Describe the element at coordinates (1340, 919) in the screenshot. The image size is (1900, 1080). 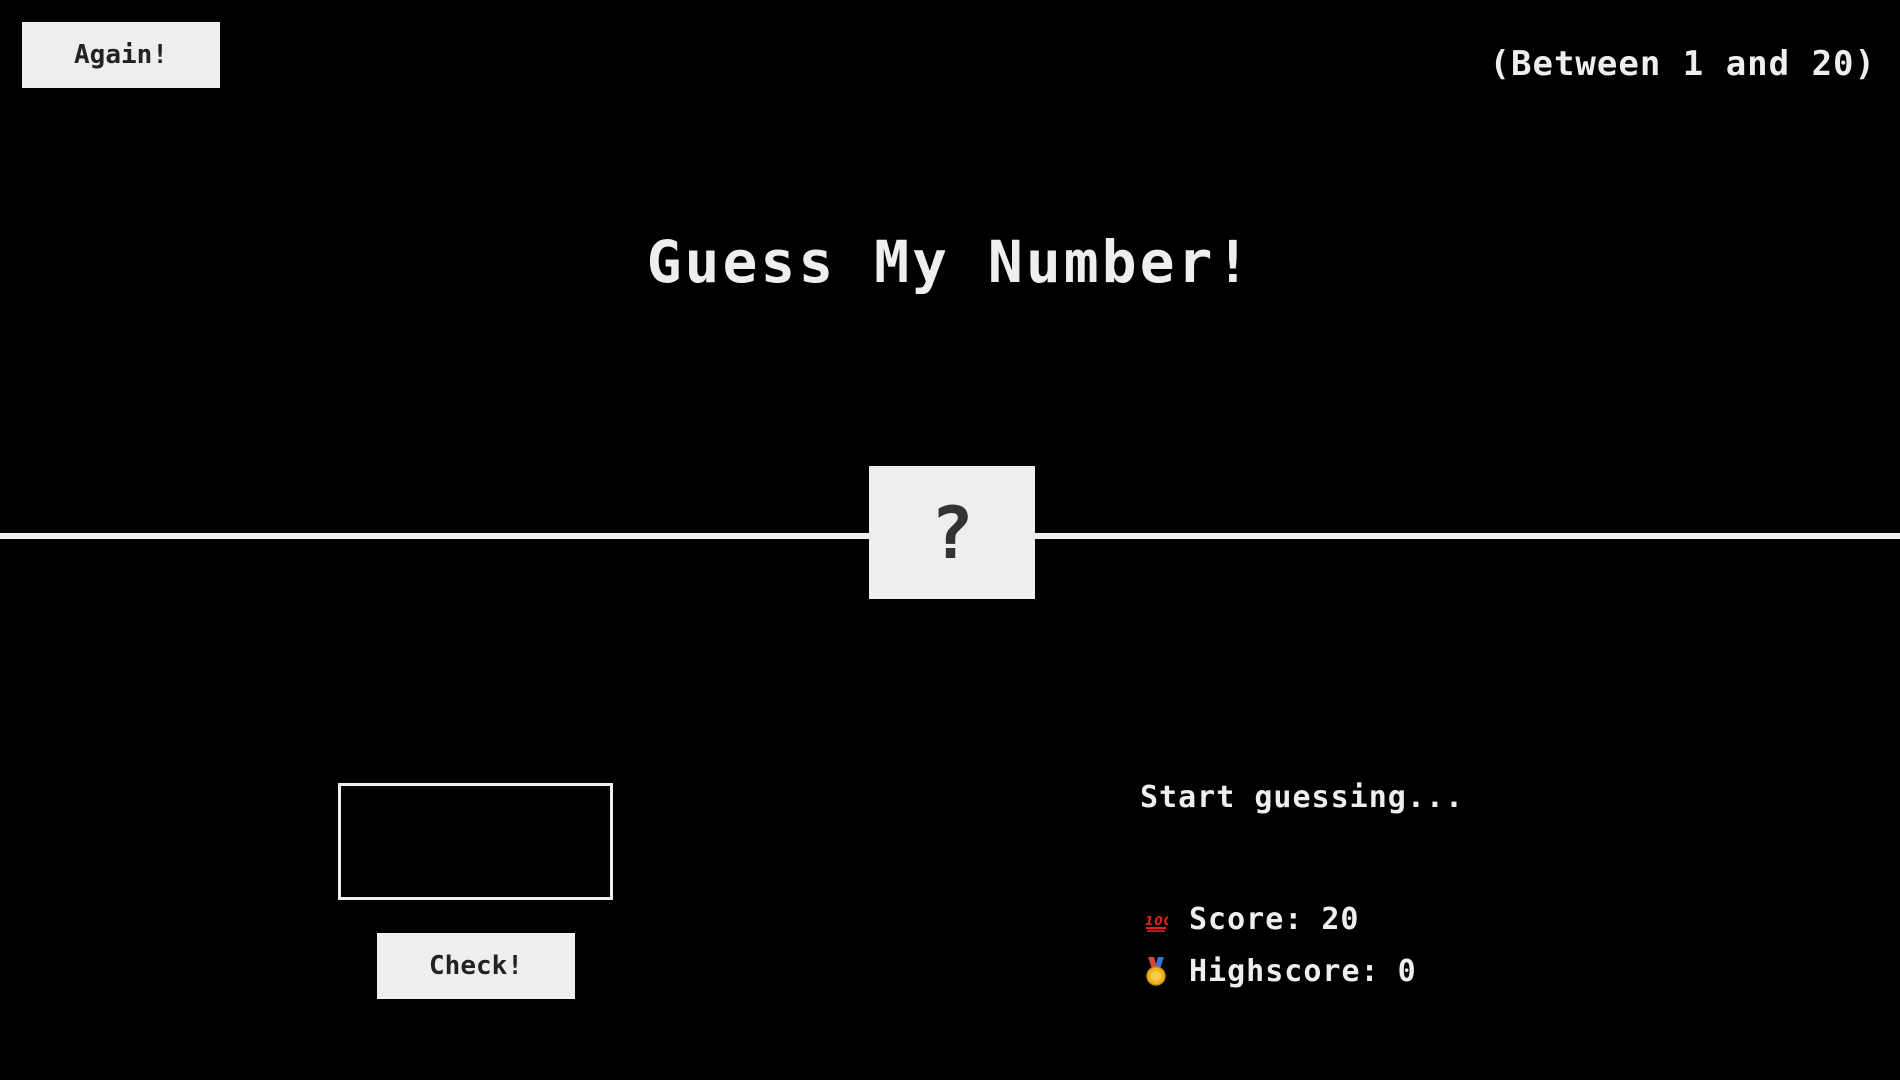
I see `score-value: 20` at that location.